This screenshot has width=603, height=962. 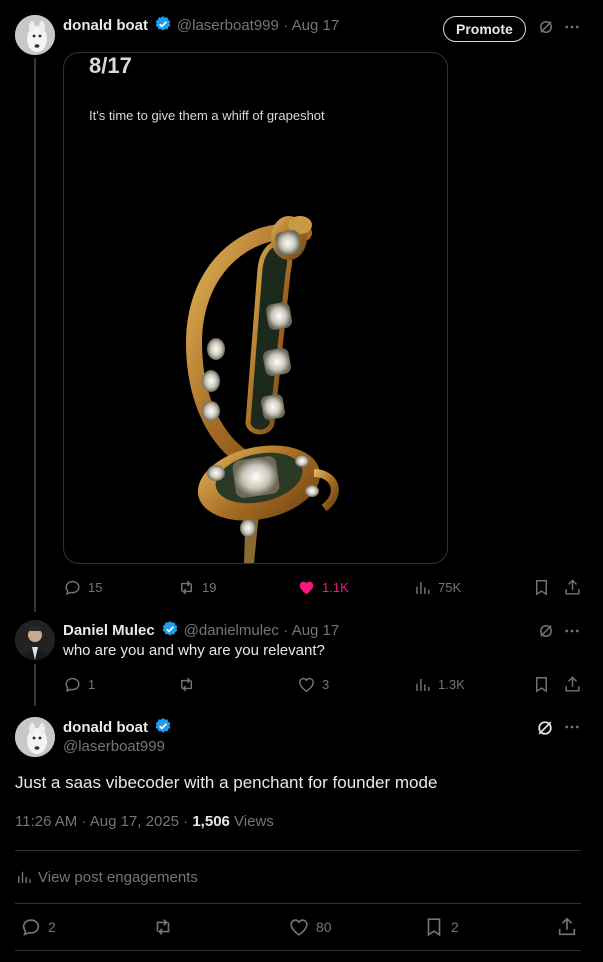 I want to click on reply-count: 2, so click(x=52, y=927).